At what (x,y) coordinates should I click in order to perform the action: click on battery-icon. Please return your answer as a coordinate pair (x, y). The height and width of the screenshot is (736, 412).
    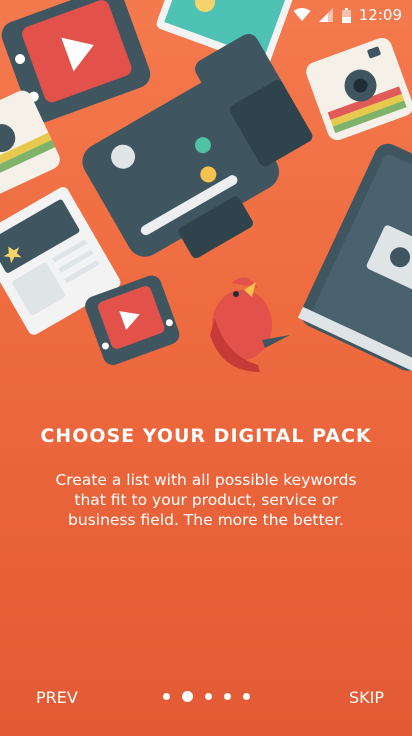
    Looking at the image, I should click on (346, 15).